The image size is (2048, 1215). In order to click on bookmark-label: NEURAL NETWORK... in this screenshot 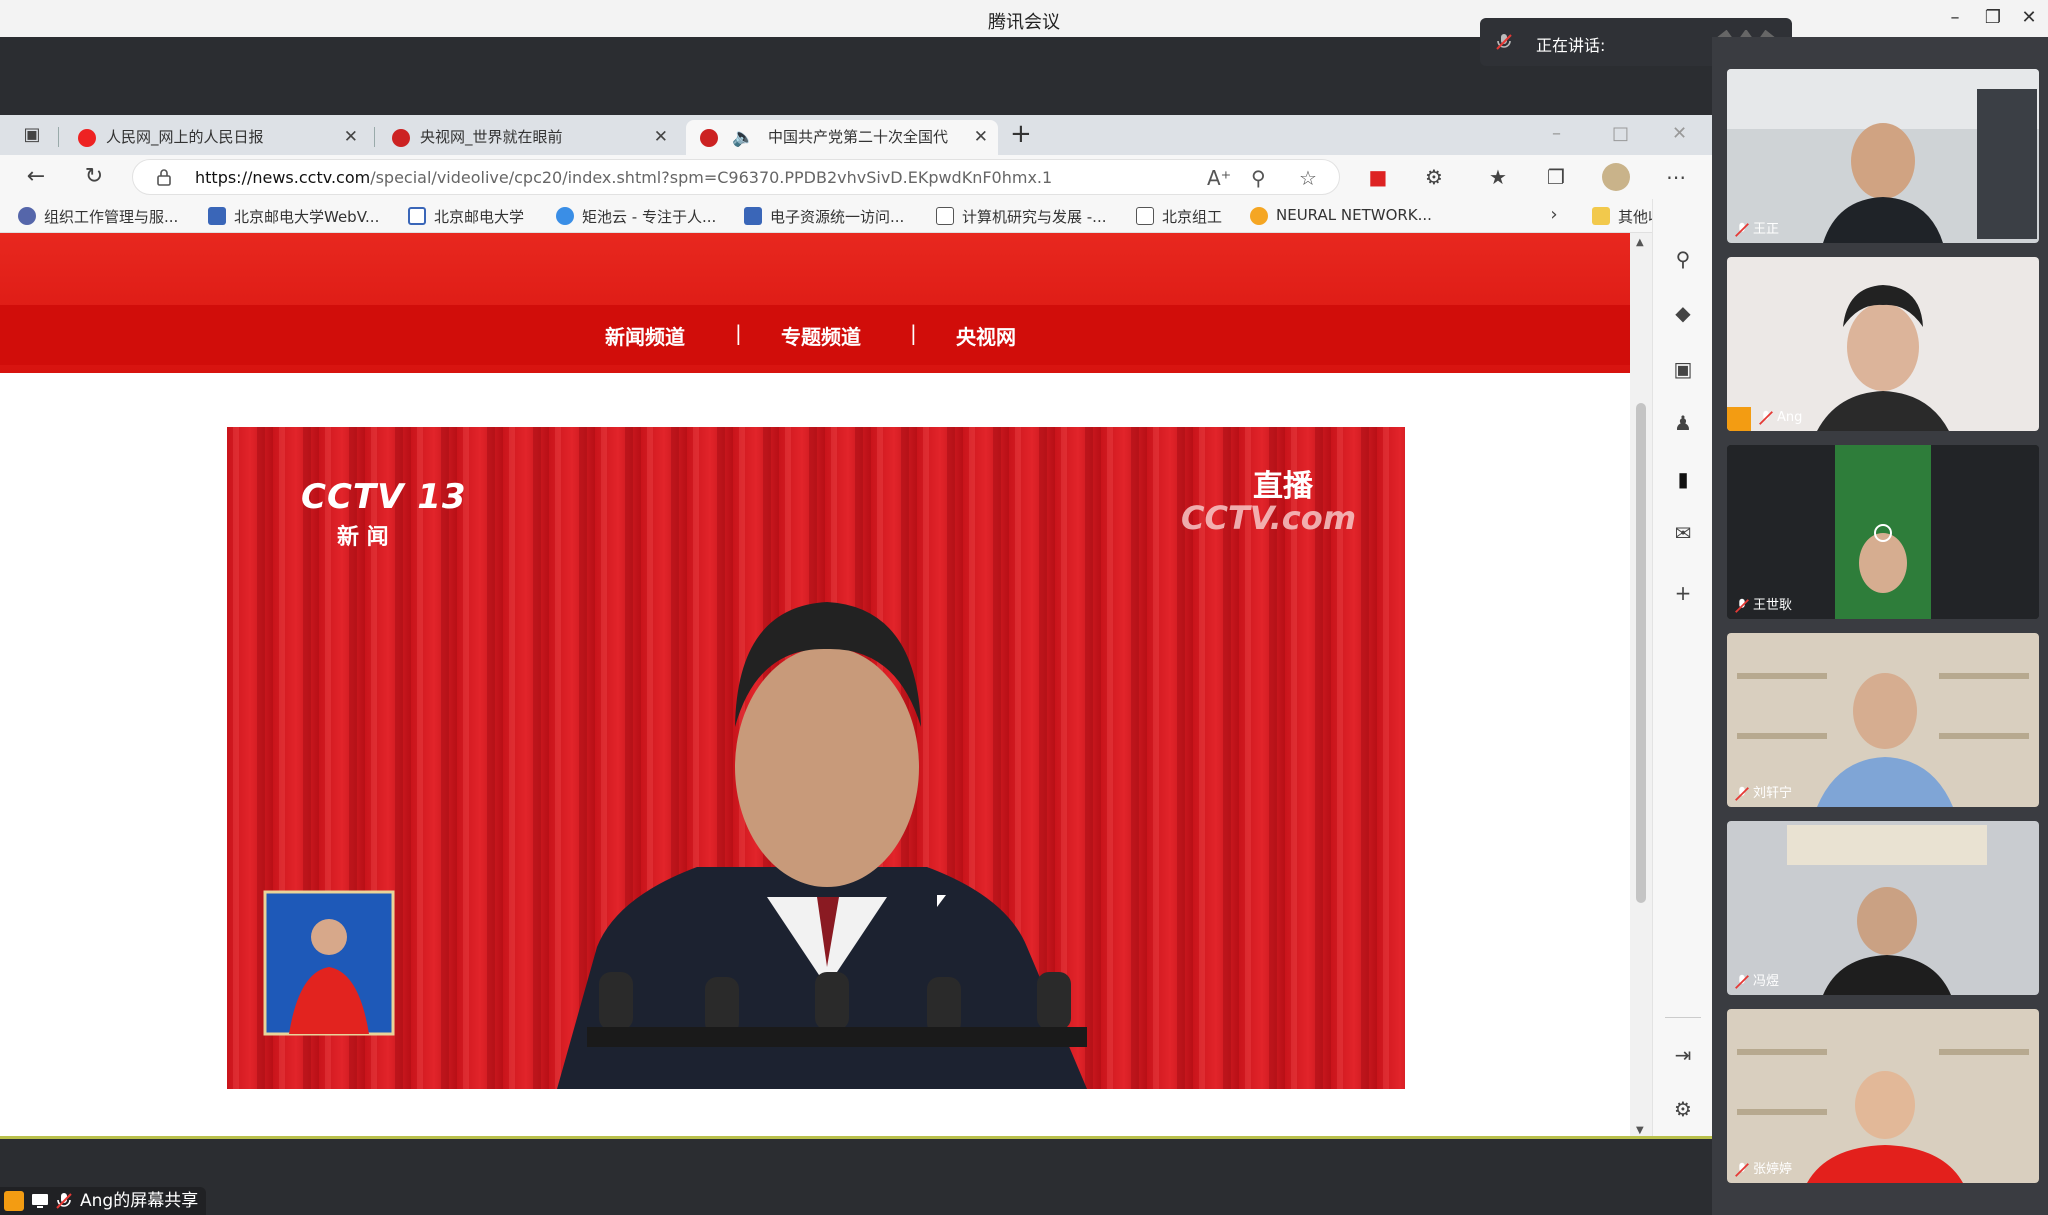, I will do `click(1354, 215)`.